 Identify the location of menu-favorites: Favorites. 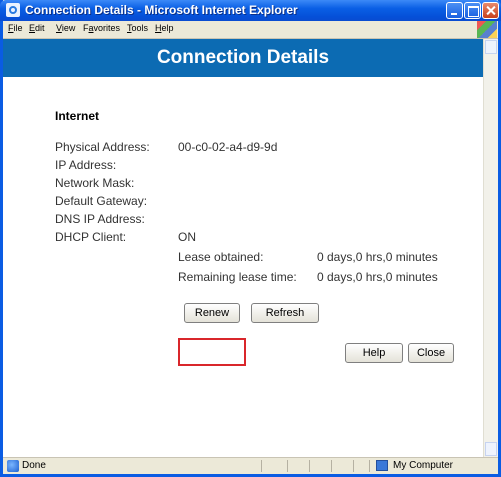
(101, 28).